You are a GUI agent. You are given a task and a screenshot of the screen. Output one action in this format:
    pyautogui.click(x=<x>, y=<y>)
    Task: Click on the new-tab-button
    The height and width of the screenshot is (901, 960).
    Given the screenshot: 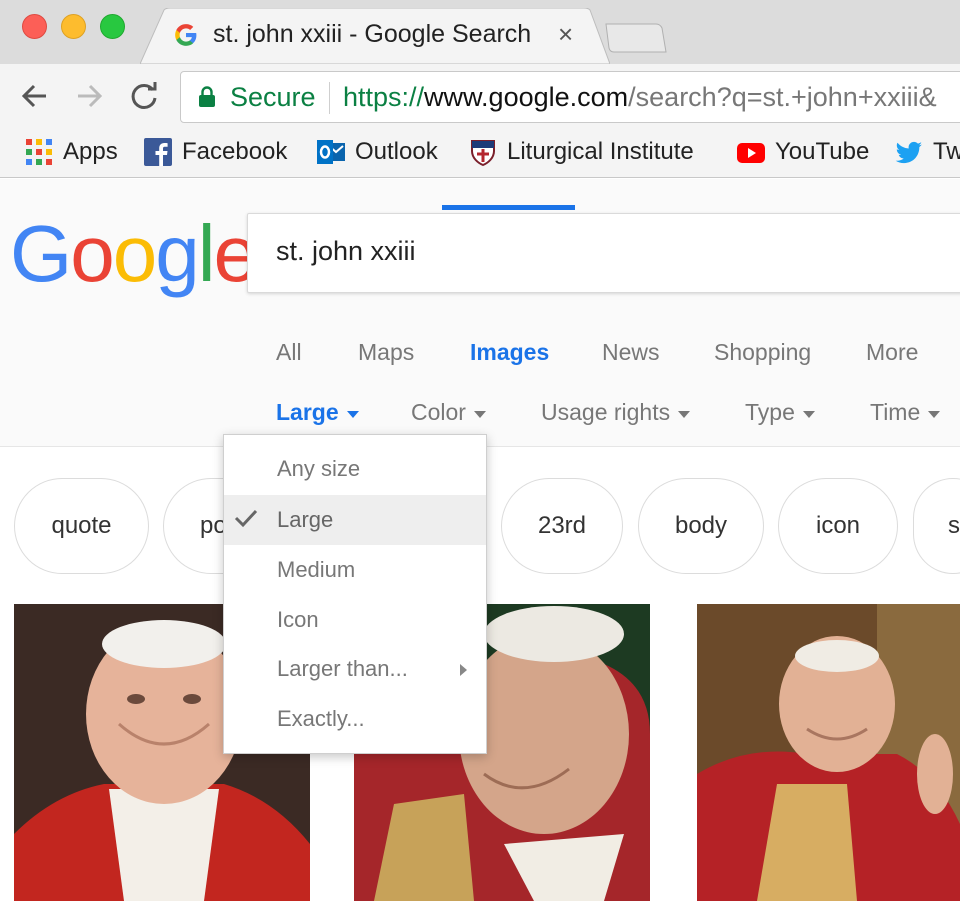 What is the action you would take?
    pyautogui.click(x=636, y=38)
    